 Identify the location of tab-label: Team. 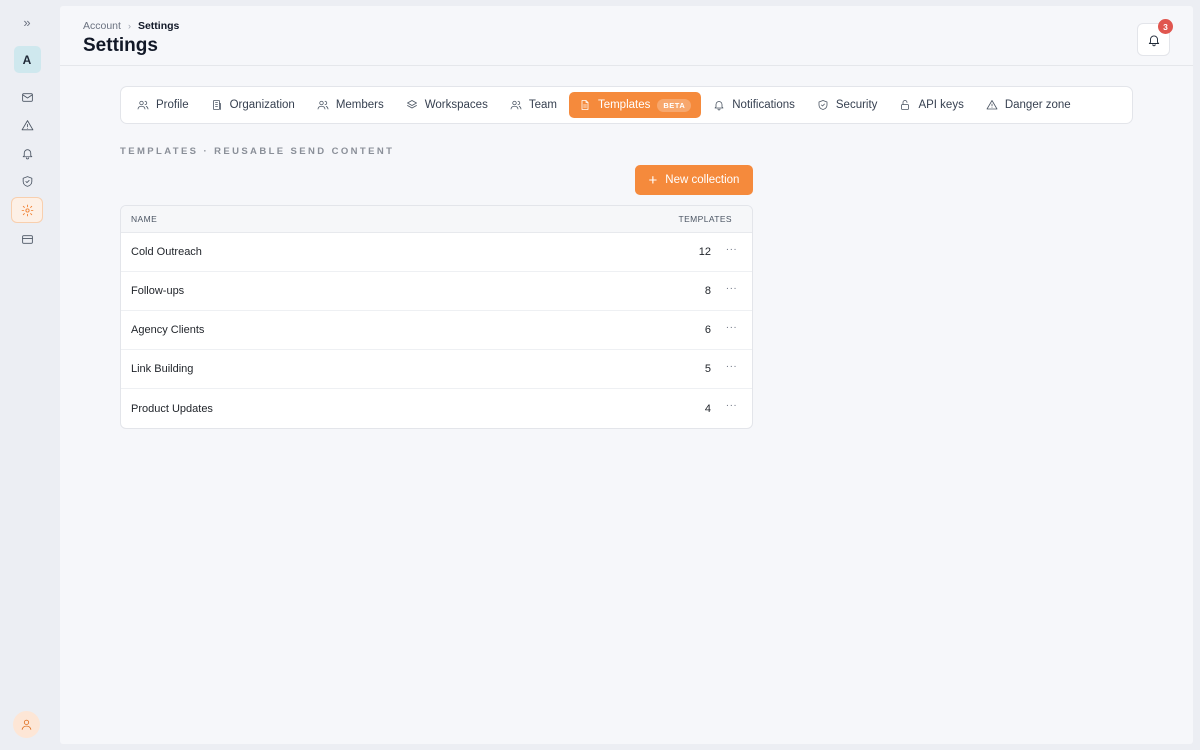
(542, 105).